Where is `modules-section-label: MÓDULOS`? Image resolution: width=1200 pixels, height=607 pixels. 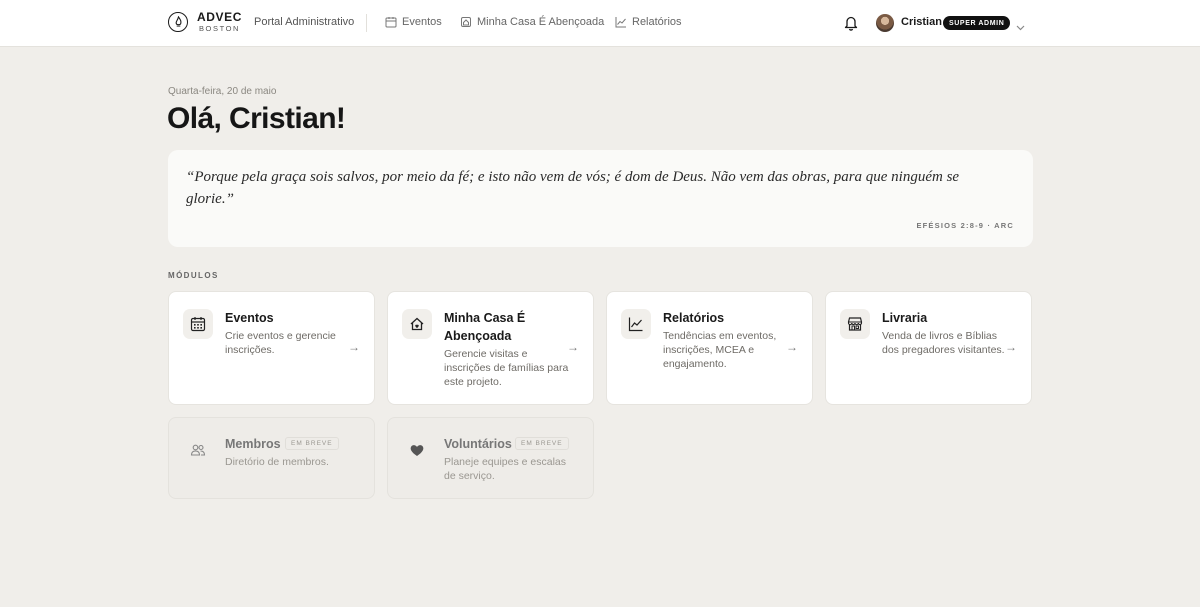
modules-section-label: MÓDULOS is located at coordinates (193, 275).